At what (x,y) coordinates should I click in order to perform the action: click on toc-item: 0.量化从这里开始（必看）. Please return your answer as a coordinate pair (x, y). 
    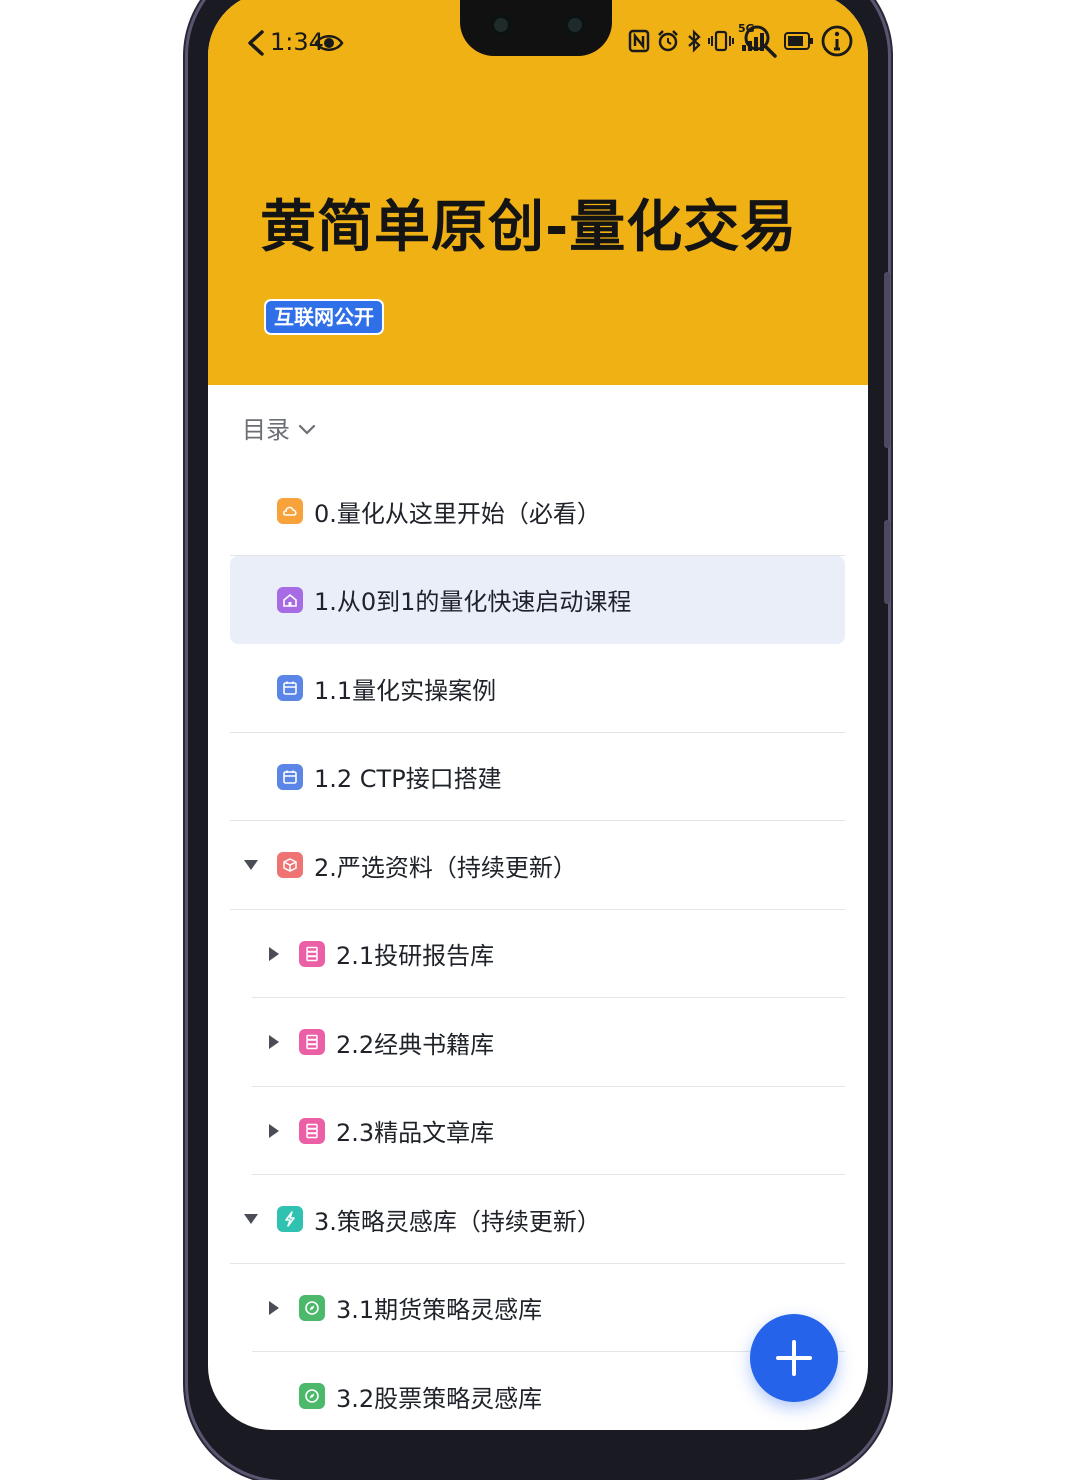
    Looking at the image, I should click on (537, 511).